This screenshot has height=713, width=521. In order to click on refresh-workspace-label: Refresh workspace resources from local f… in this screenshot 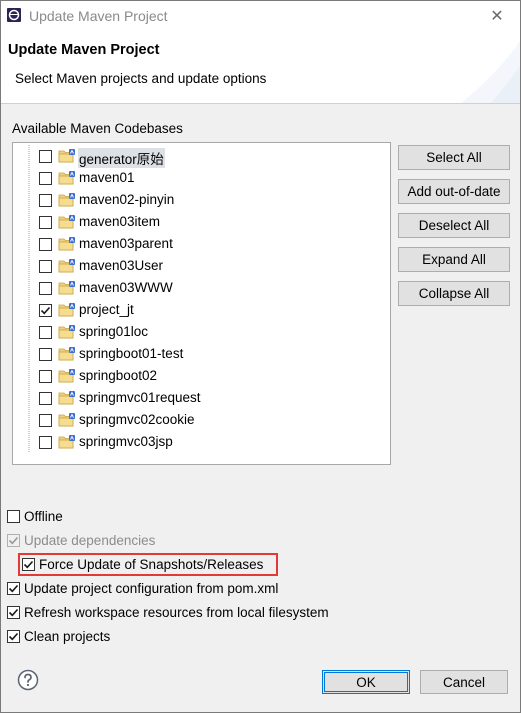, I will do `click(176, 612)`.